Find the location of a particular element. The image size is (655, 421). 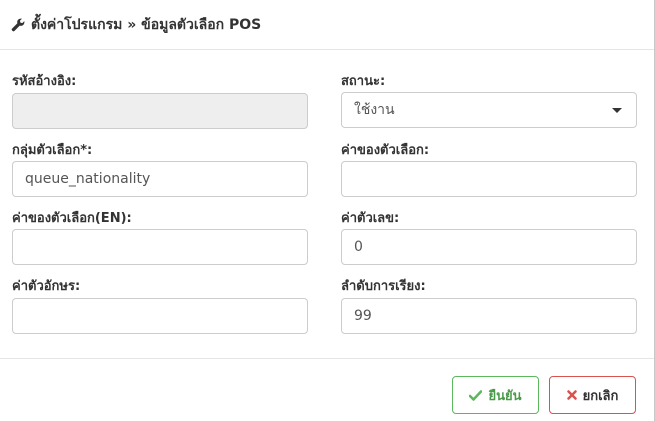

status-select: ใช้งาน is located at coordinates (489, 110).